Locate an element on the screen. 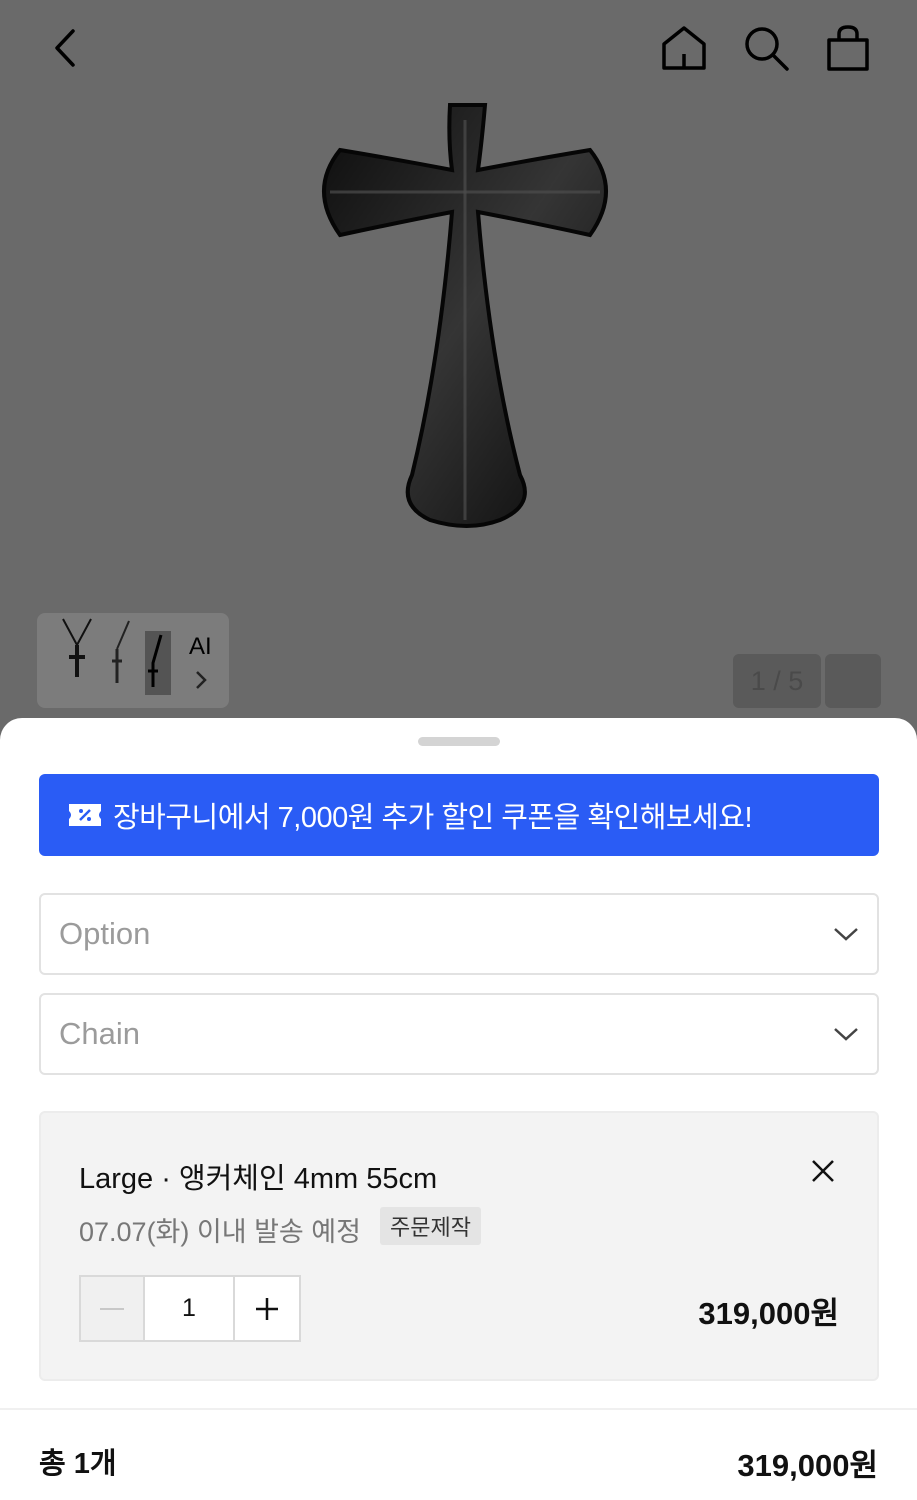 The width and height of the screenshot is (917, 1500). expand-icon is located at coordinates (853, 681).